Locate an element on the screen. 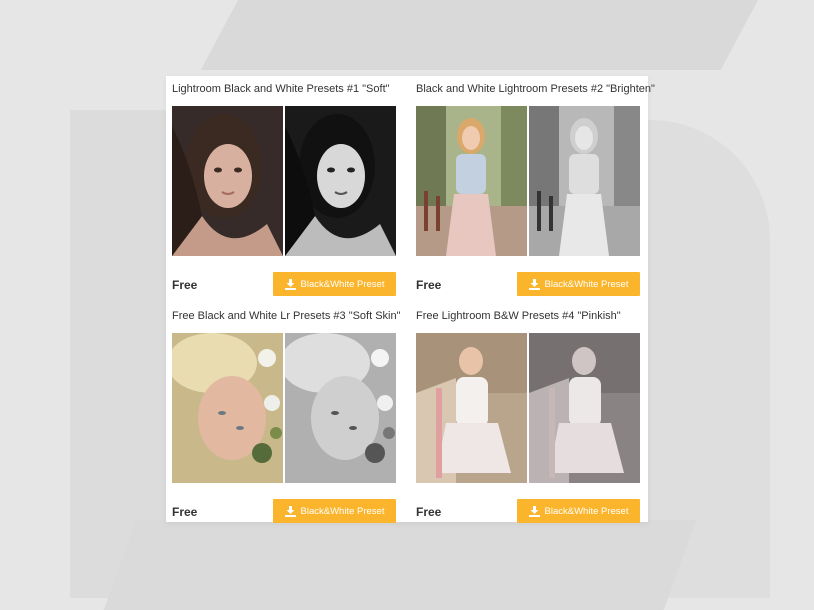 This screenshot has height=610, width=814. after-photo-portrait is located at coordinates (340, 181).